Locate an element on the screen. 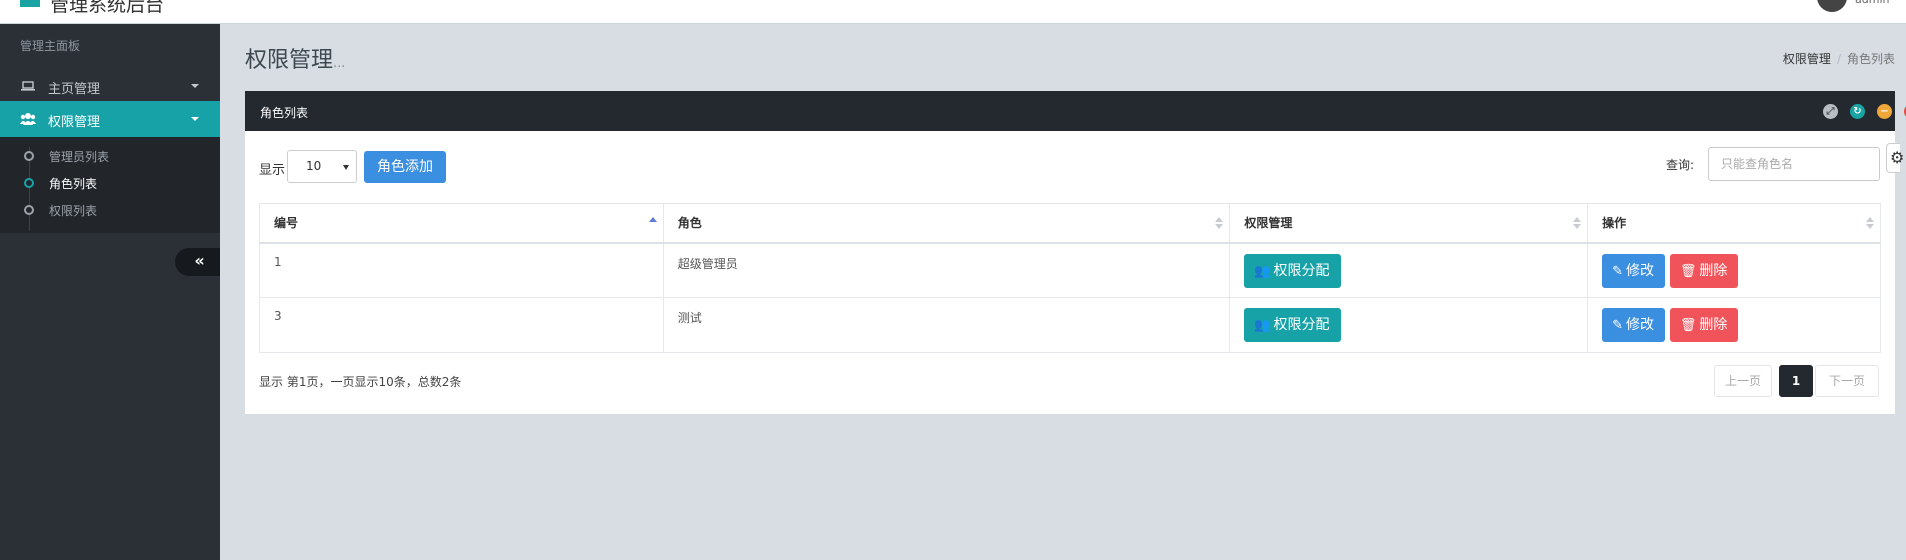 The image size is (1906, 560). refresh-icon: ↻ is located at coordinates (1857, 111).